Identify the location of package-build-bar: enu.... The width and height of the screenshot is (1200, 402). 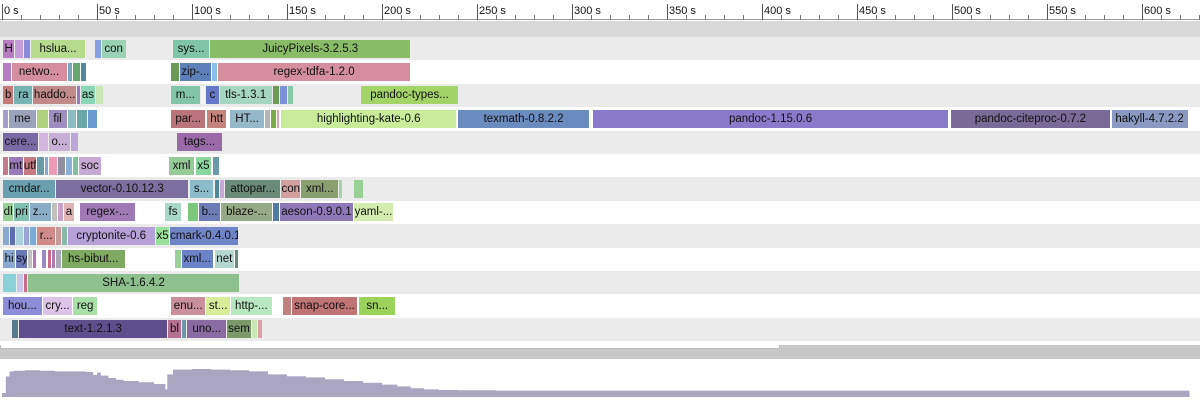
(188, 305).